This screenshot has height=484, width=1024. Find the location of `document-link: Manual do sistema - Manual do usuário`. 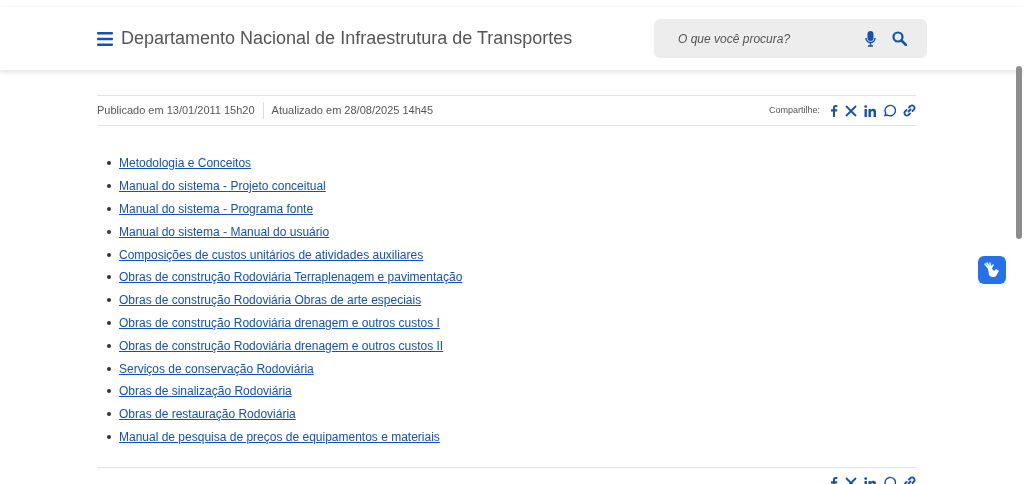

document-link: Manual do sistema - Manual do usuário is located at coordinates (224, 231).